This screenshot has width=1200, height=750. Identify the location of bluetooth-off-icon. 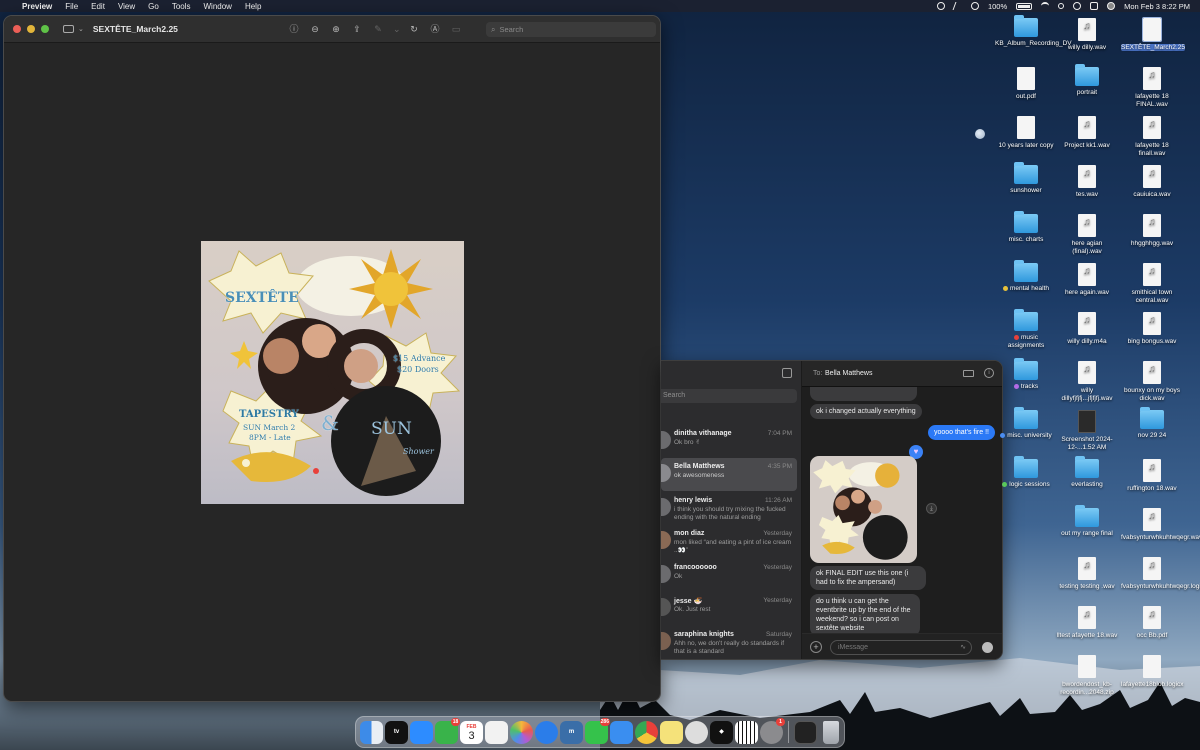
(958, 6).